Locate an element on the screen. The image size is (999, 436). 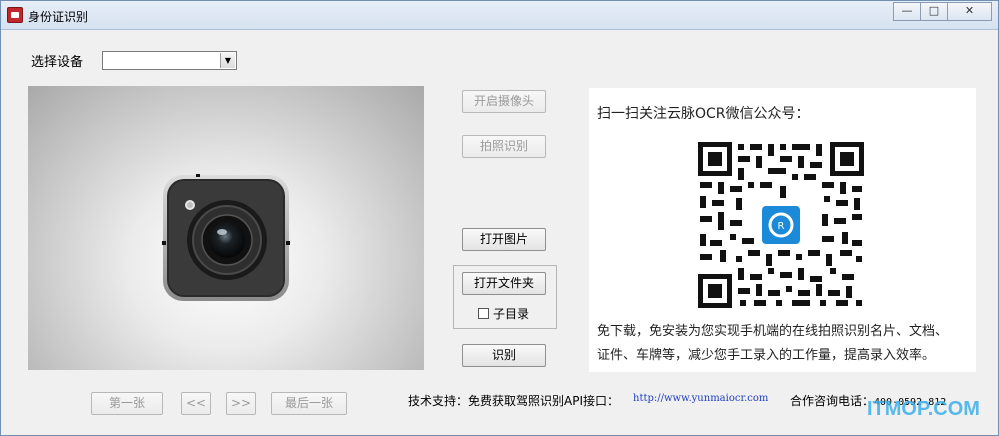
device-select: ▼ is located at coordinates (169, 60).